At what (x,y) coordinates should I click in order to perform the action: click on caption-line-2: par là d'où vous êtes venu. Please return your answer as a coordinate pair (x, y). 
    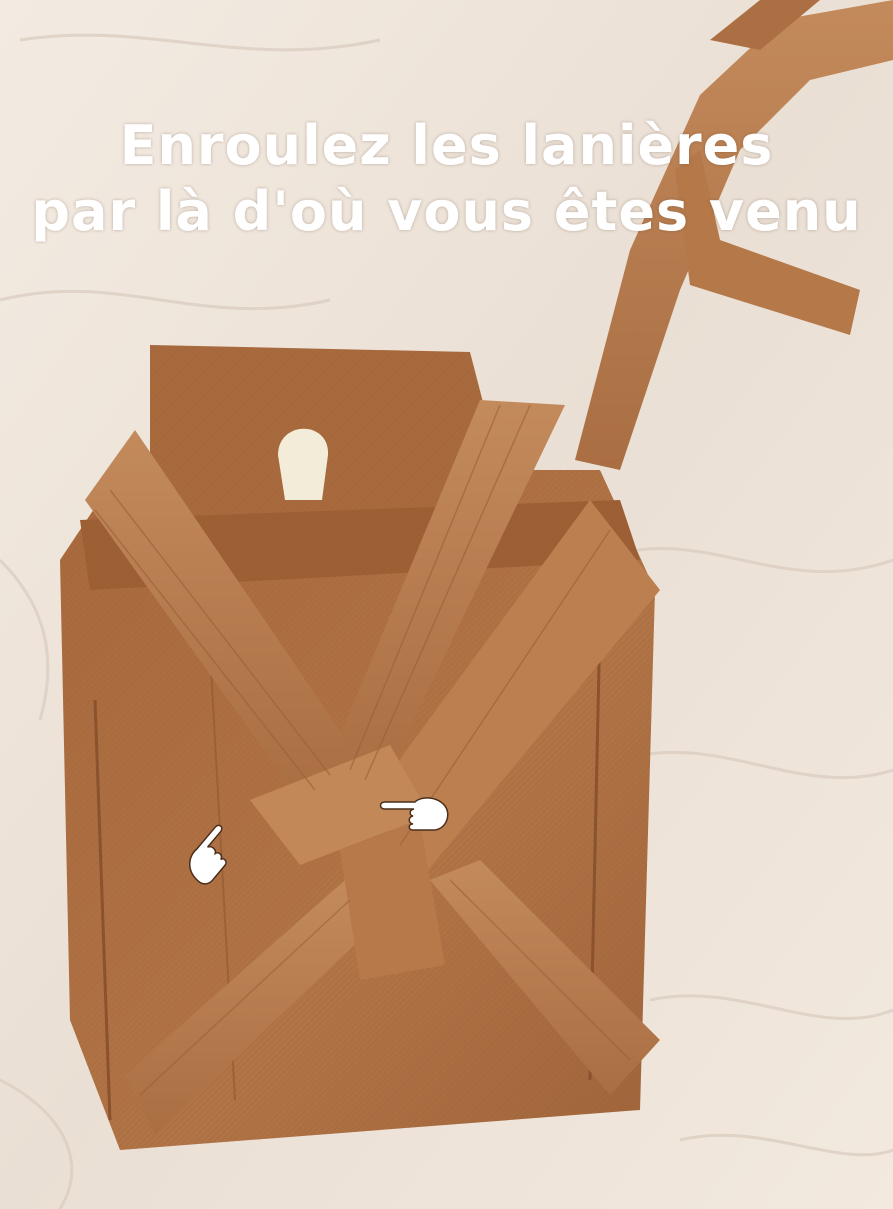
    Looking at the image, I should click on (446, 211).